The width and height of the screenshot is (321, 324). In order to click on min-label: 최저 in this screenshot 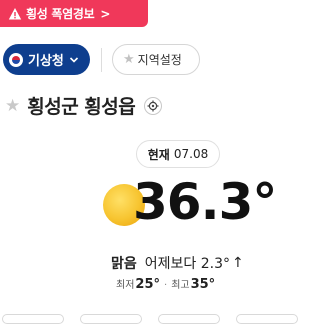, I will do `click(125, 285)`.